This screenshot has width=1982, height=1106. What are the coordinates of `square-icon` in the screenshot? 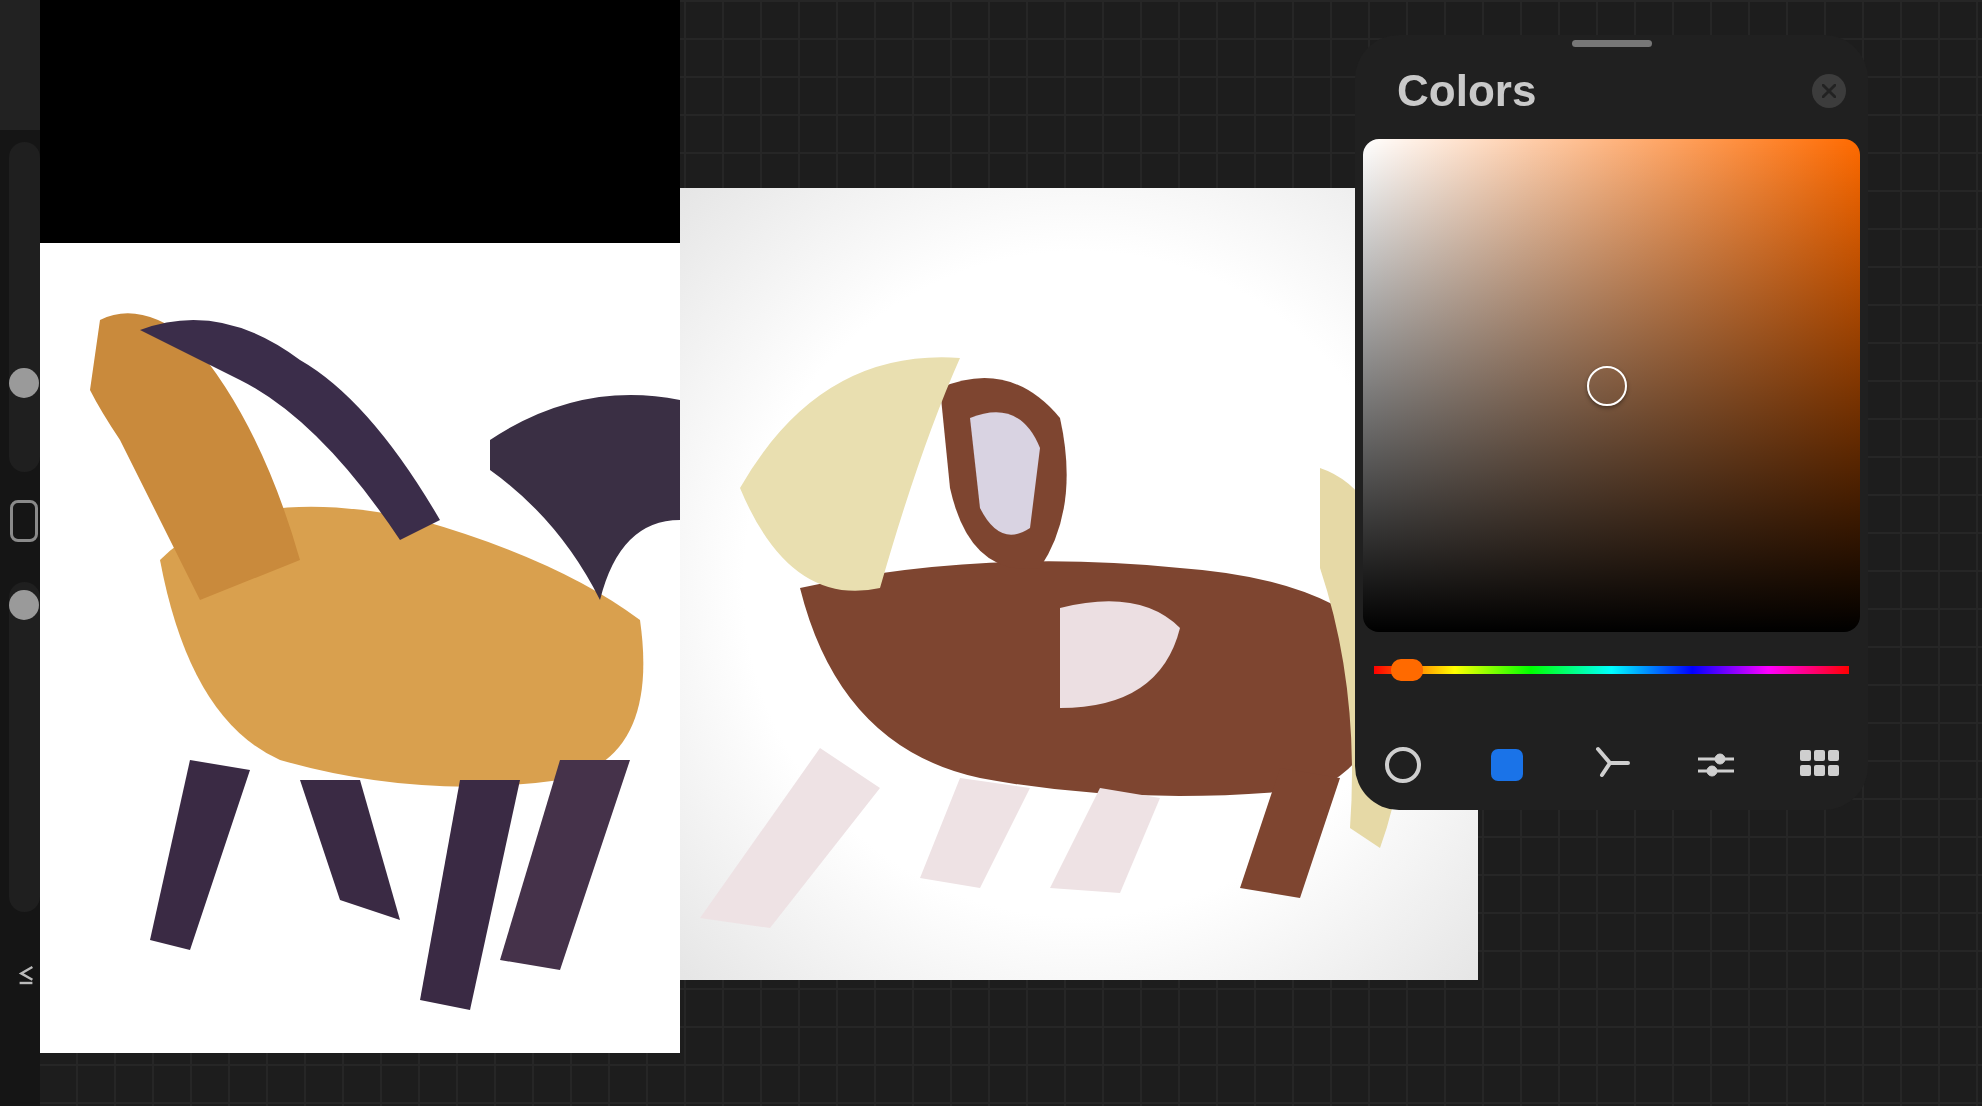 It's located at (1507, 765).